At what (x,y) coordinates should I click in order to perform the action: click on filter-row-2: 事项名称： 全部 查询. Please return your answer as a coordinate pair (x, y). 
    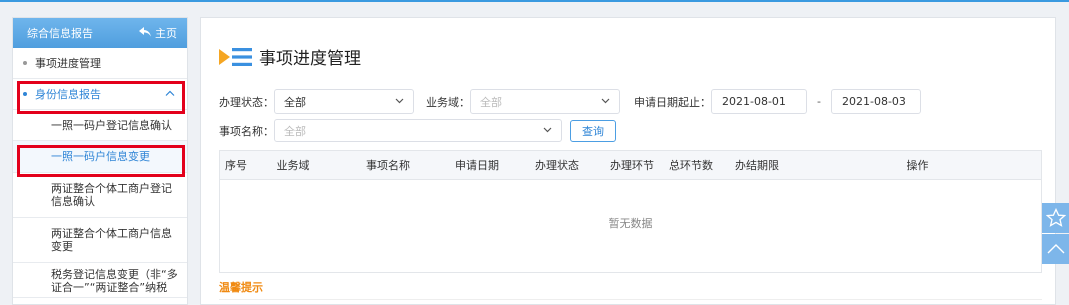
    Looking at the image, I should click on (417, 130).